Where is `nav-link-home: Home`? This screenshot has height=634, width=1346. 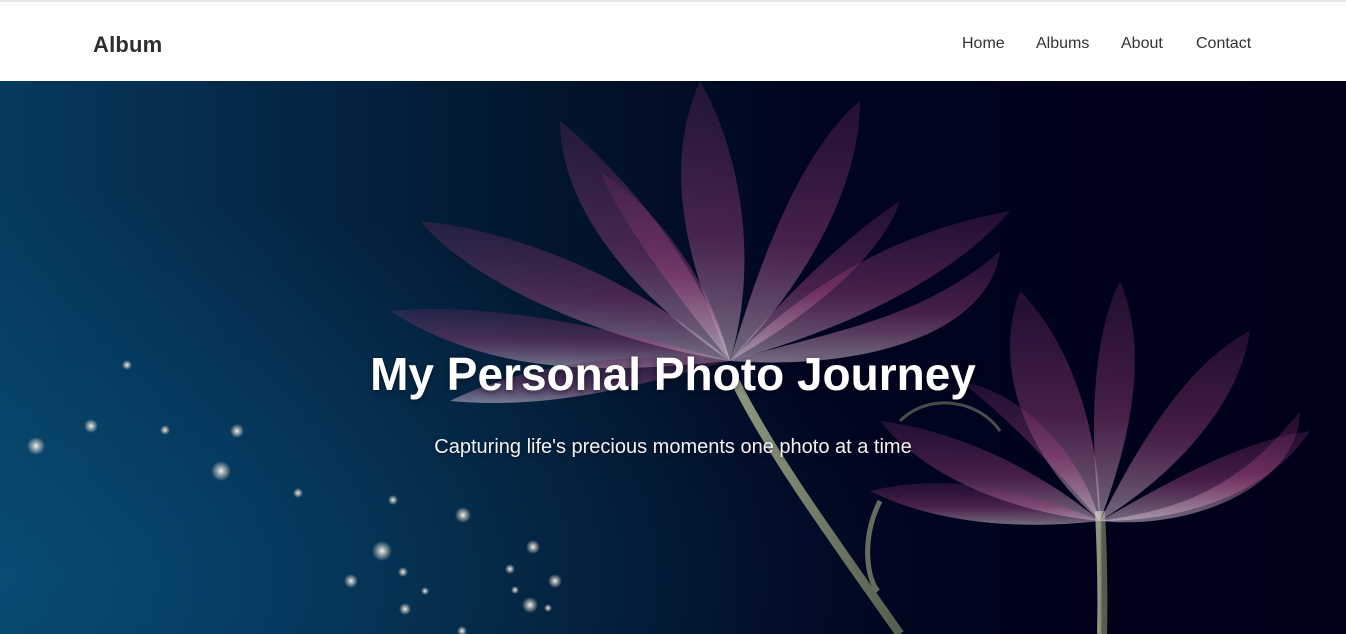 nav-link-home: Home is located at coordinates (983, 44).